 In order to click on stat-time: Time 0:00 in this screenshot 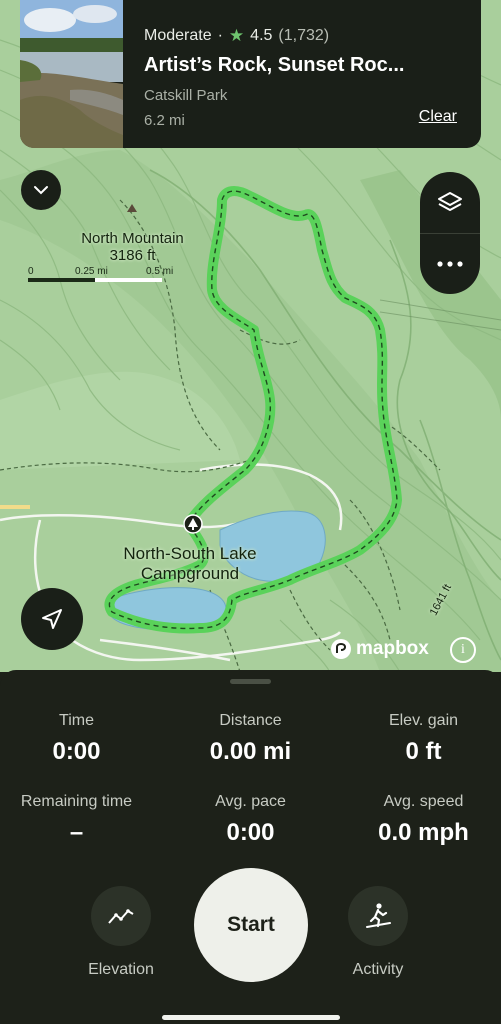, I will do `click(80, 739)`.